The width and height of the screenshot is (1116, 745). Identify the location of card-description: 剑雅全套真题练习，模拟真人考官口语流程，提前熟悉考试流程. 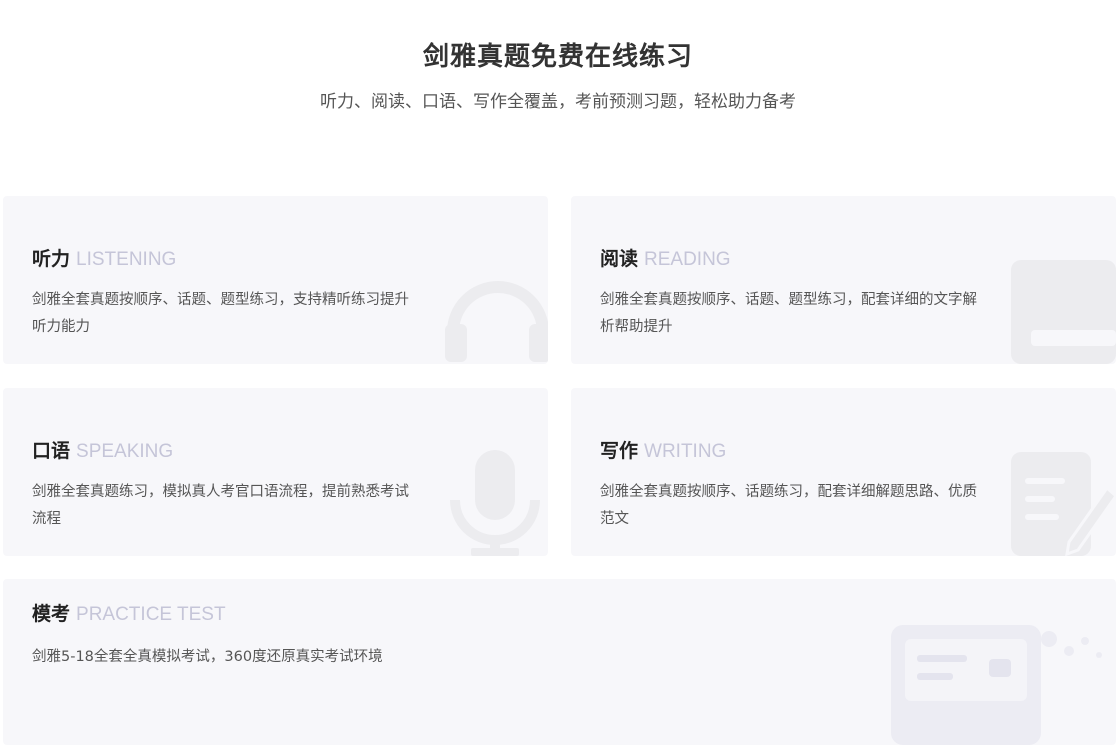
(220, 505).